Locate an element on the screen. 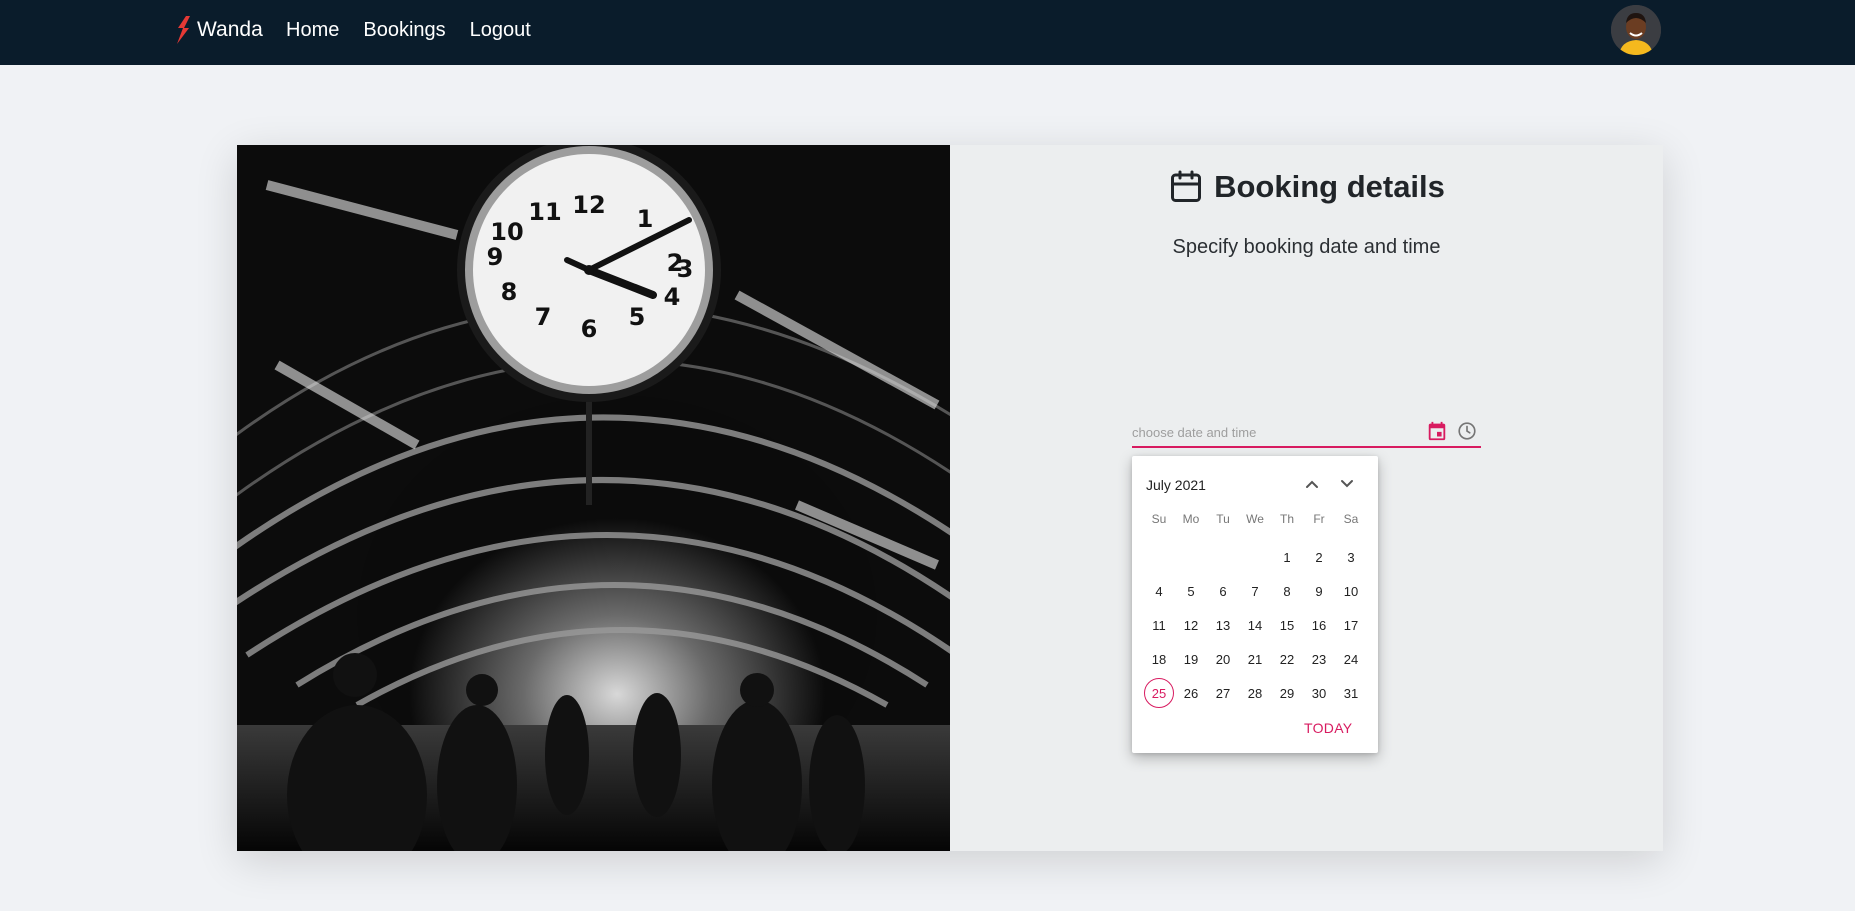 The width and height of the screenshot is (1855, 911). day-cell: 11 is located at coordinates (1159, 625).